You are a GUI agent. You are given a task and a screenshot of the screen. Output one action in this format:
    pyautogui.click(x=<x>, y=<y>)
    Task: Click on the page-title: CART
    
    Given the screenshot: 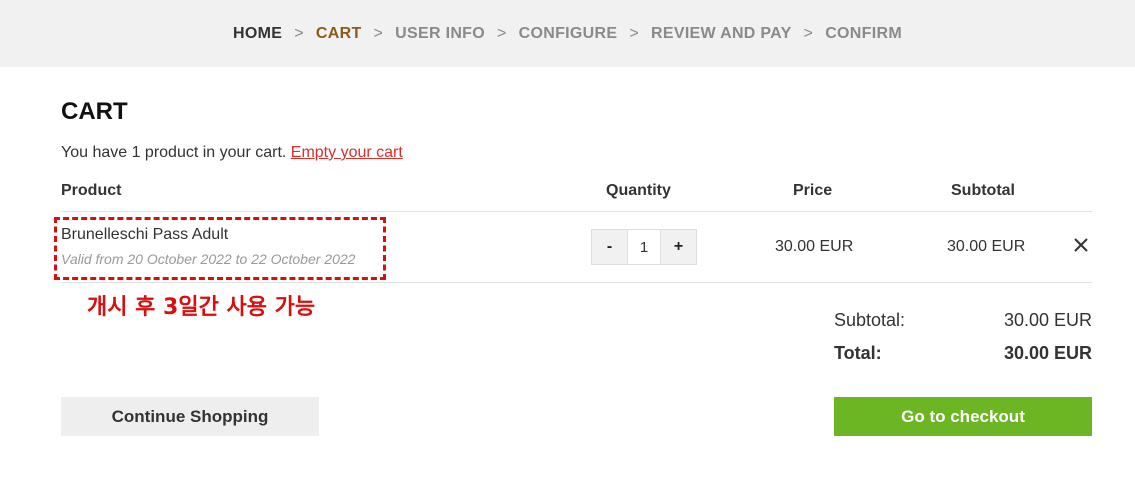 What is the action you would take?
    pyautogui.click(x=94, y=111)
    